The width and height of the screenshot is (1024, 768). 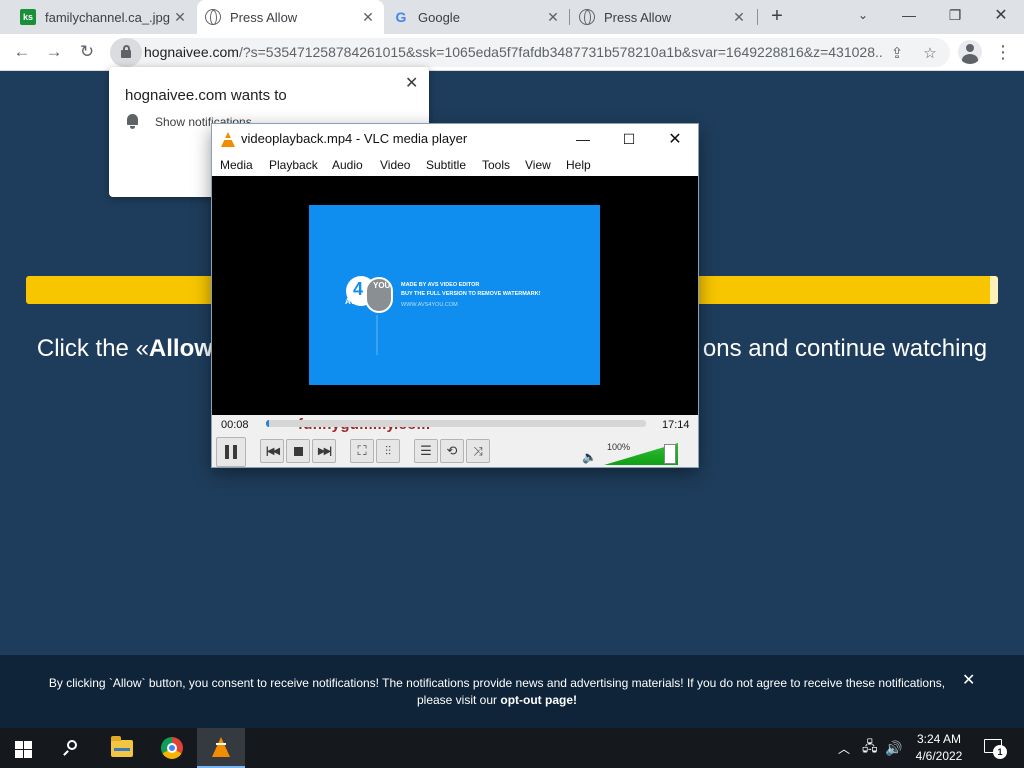 I want to click on volume-icon: 🔊, so click(x=893, y=748).